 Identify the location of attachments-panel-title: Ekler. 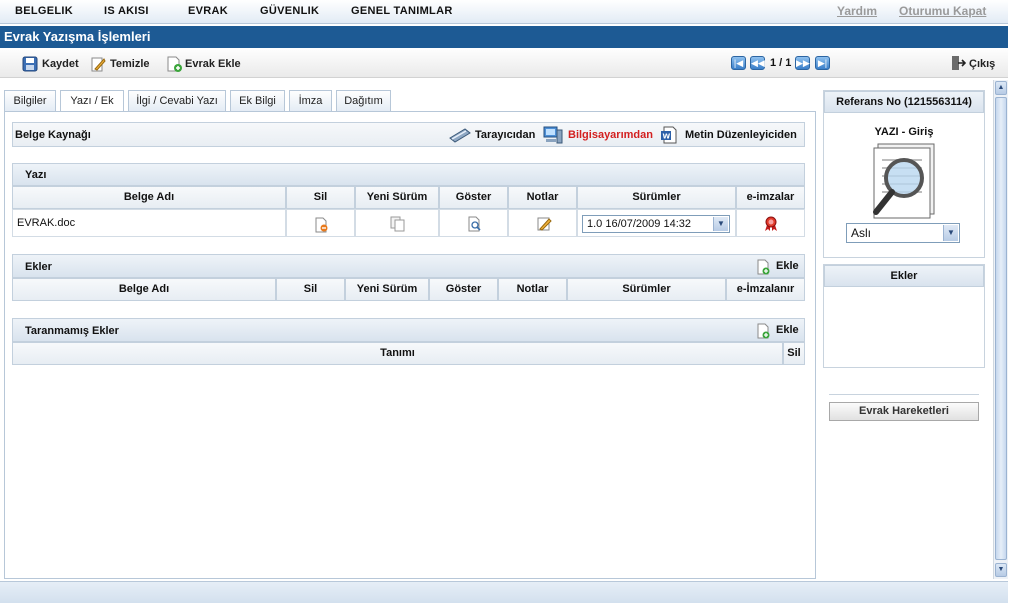
(904, 276).